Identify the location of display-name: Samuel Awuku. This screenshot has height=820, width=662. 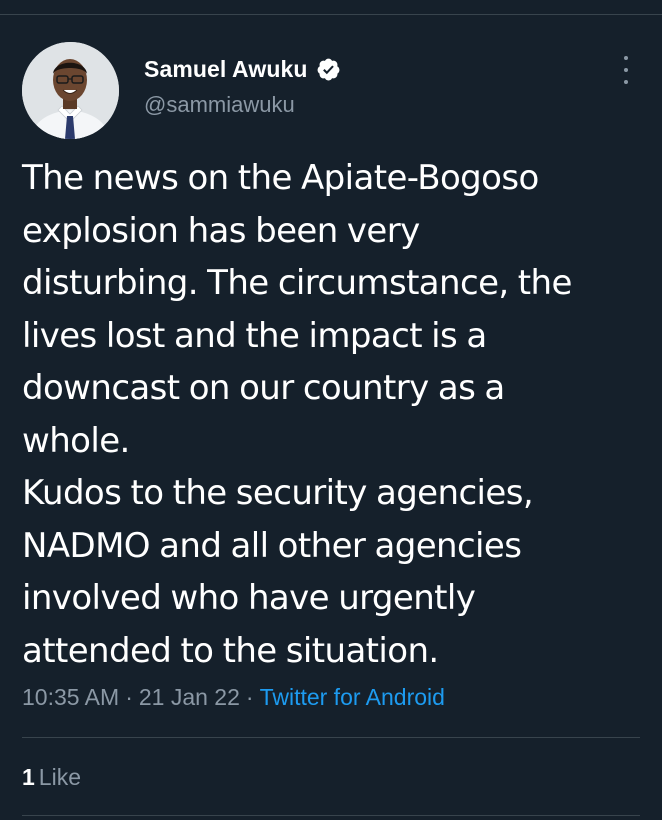
(226, 69).